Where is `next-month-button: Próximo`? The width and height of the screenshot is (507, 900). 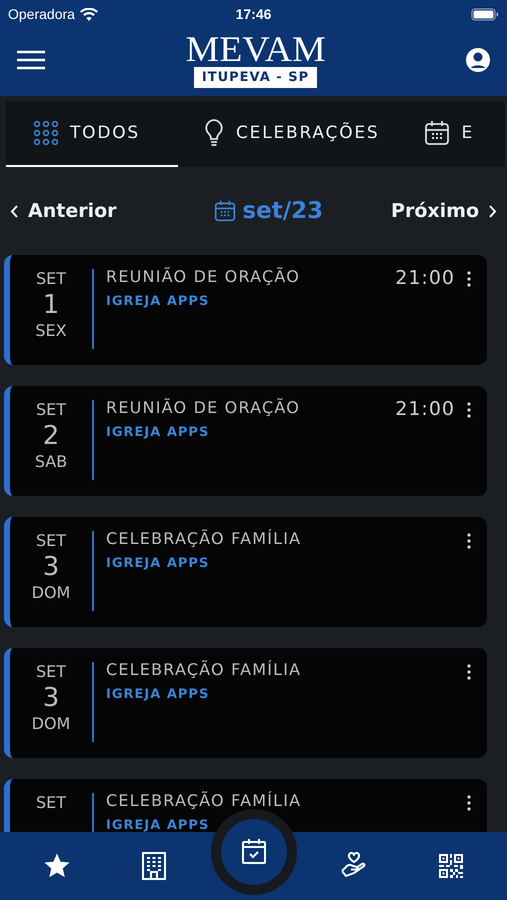
next-month-button: Próximo is located at coordinates (444, 211).